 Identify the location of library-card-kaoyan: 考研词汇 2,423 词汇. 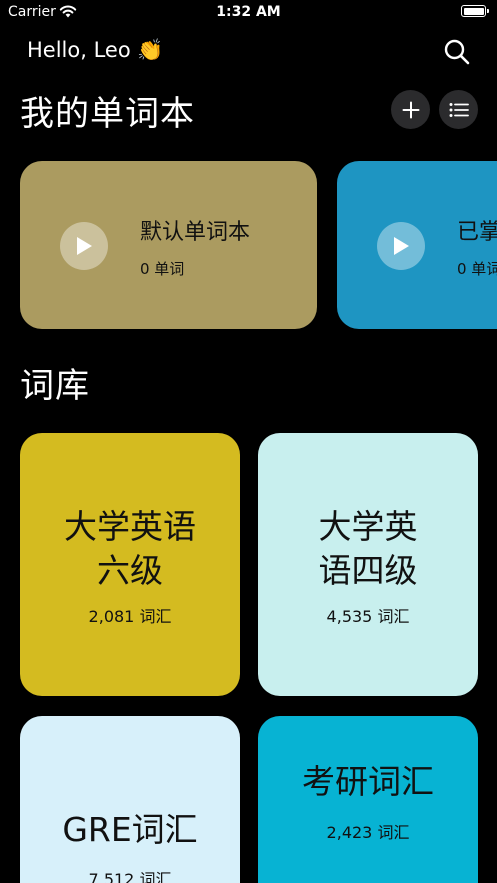
(368, 799).